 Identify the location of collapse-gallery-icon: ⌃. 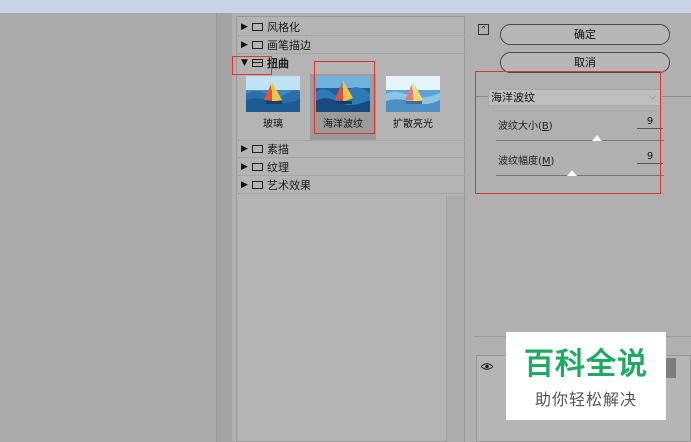
(483, 29).